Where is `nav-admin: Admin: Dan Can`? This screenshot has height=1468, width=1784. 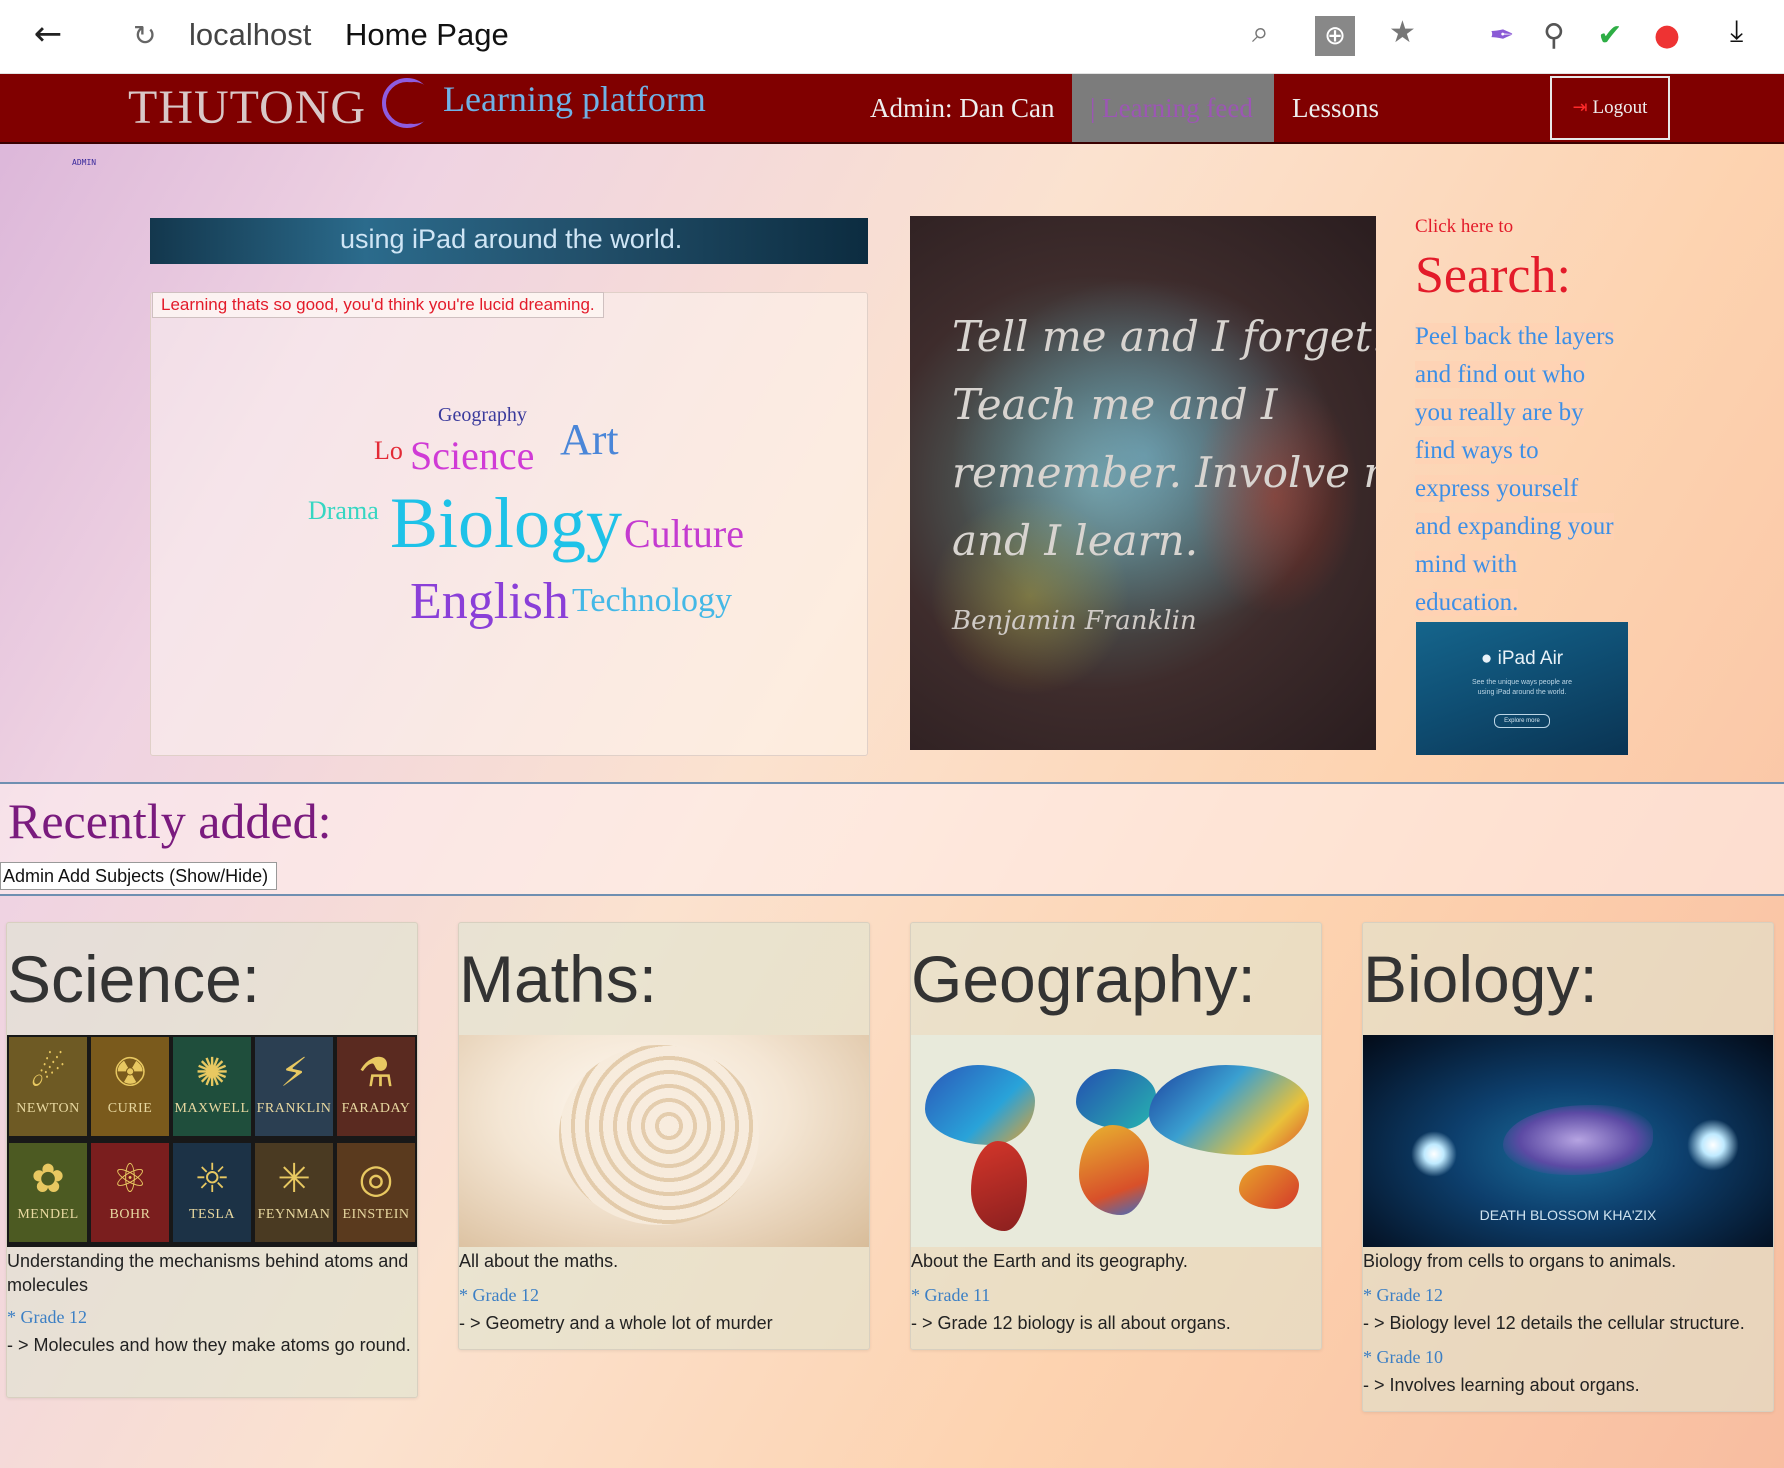 nav-admin: Admin: Dan Can is located at coordinates (962, 108).